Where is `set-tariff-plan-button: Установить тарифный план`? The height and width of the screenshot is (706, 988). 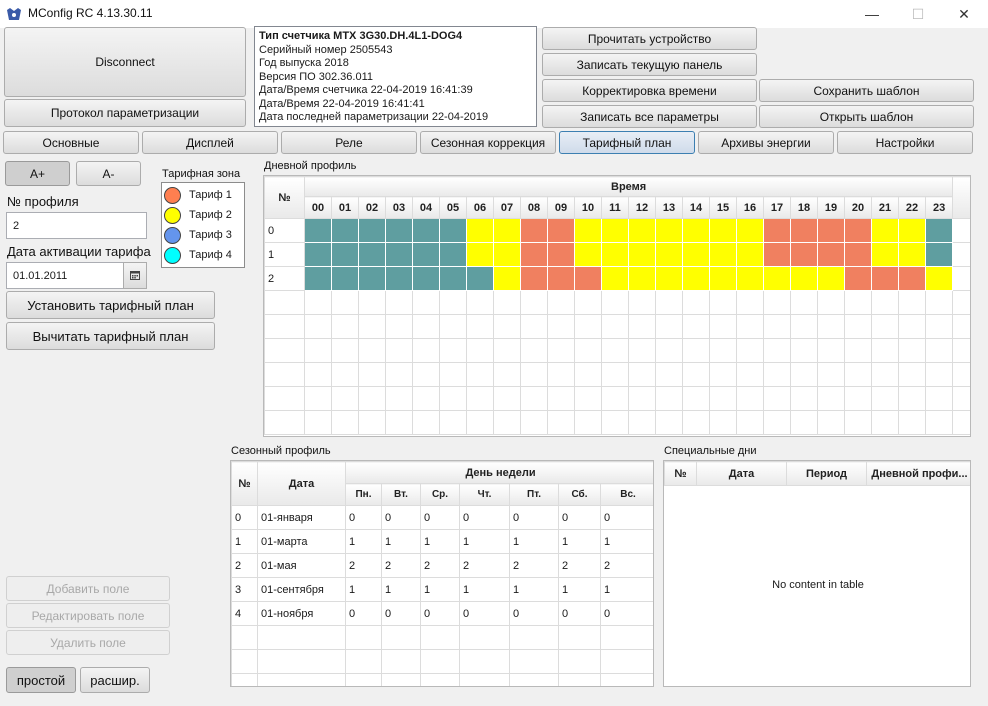 set-tariff-plan-button: Установить тарифный план is located at coordinates (110, 305).